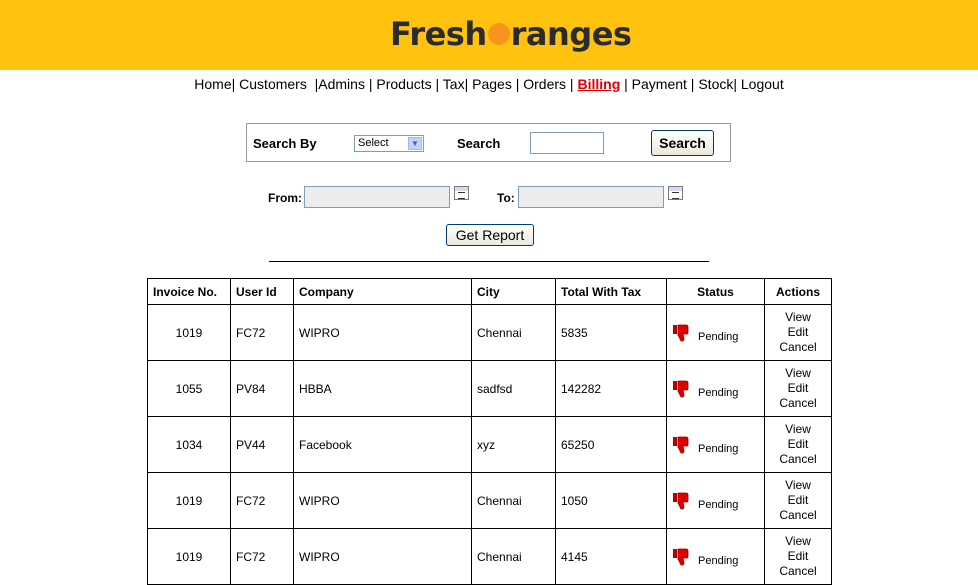  Describe the element at coordinates (598, 84) in the screenshot. I see `nav-link-billing: Billing` at that location.